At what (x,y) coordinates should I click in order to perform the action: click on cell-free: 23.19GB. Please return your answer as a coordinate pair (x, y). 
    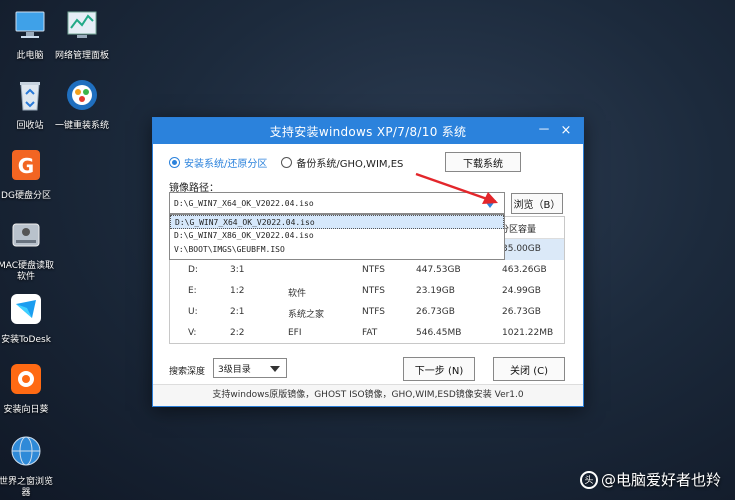
    Looking at the image, I should click on (435, 291).